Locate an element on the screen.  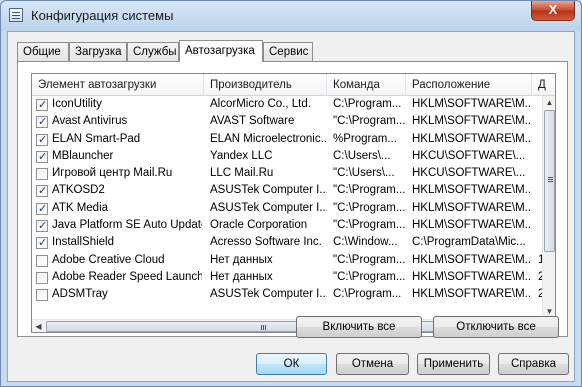
disable-all-button: Отключить все is located at coordinates (496, 327).